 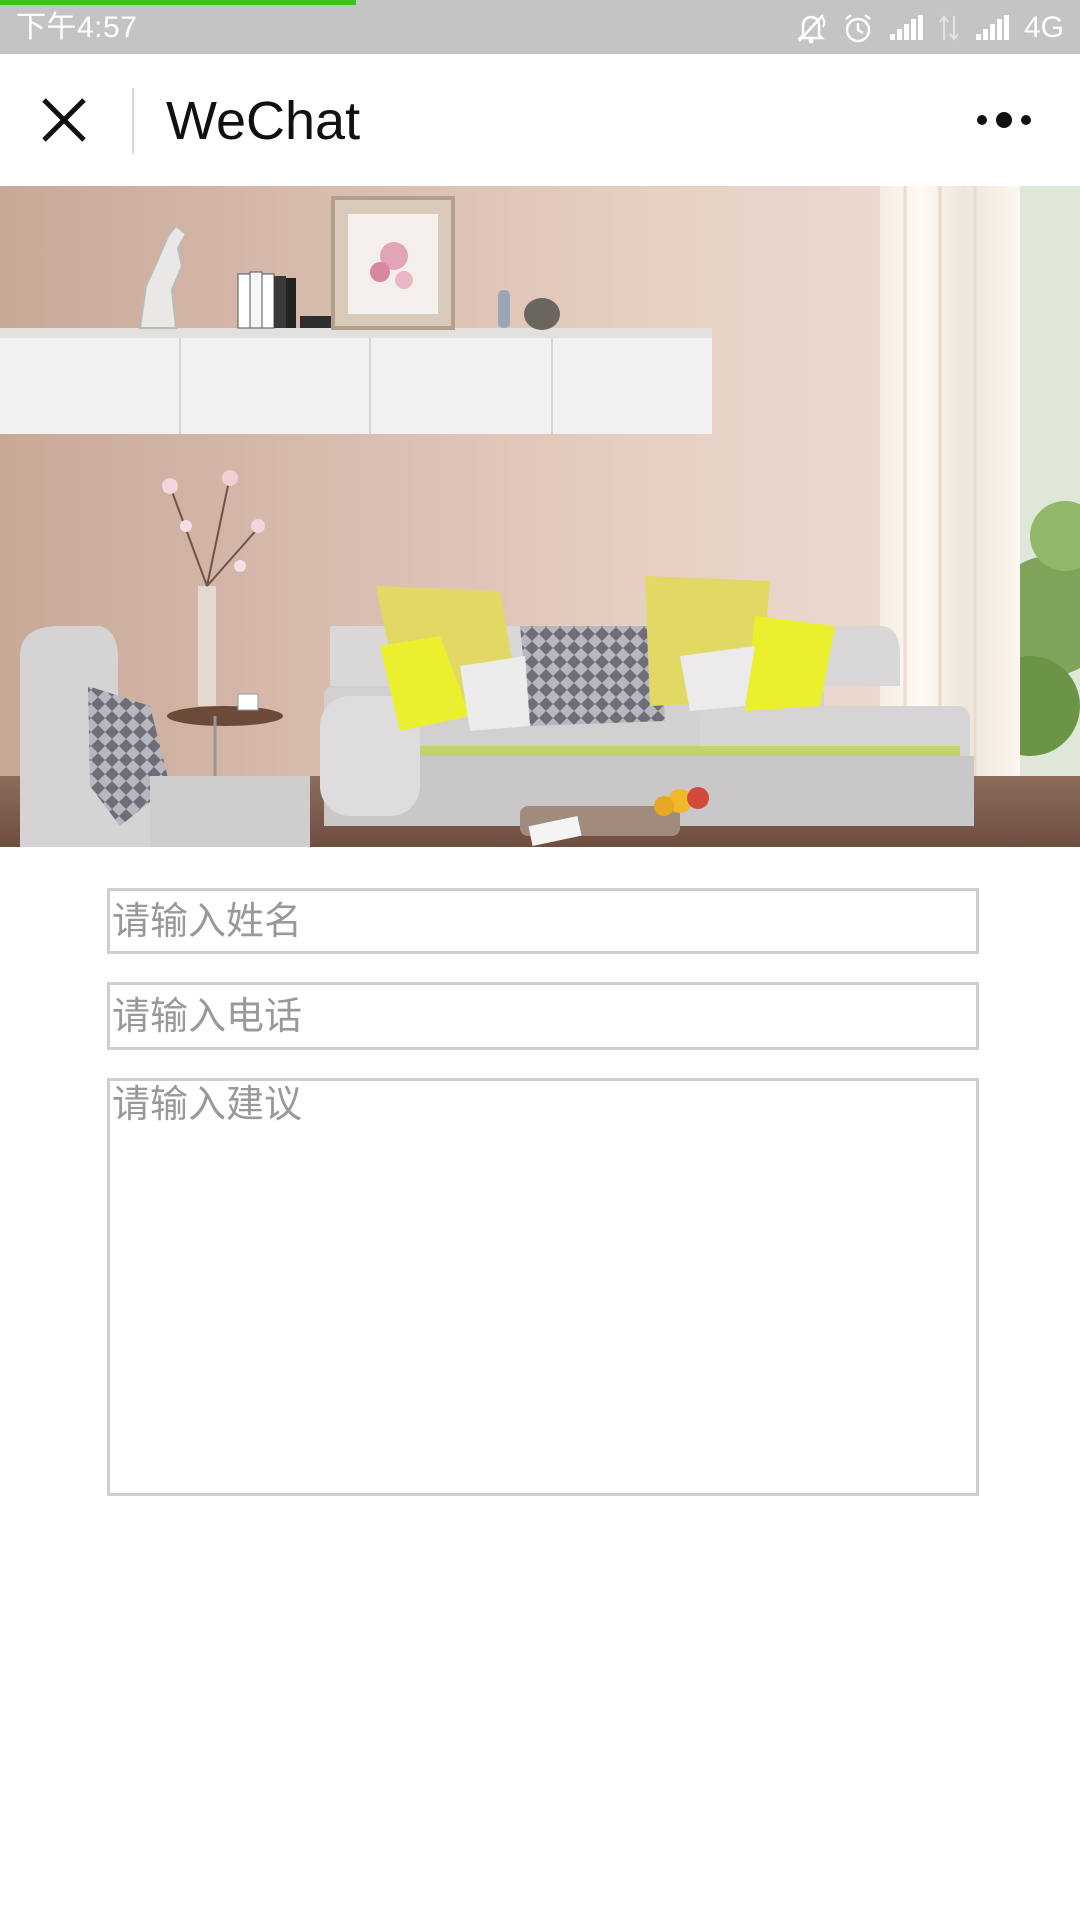 What do you see at coordinates (929, 28) in the screenshot?
I see `status-icons: 4G` at bounding box center [929, 28].